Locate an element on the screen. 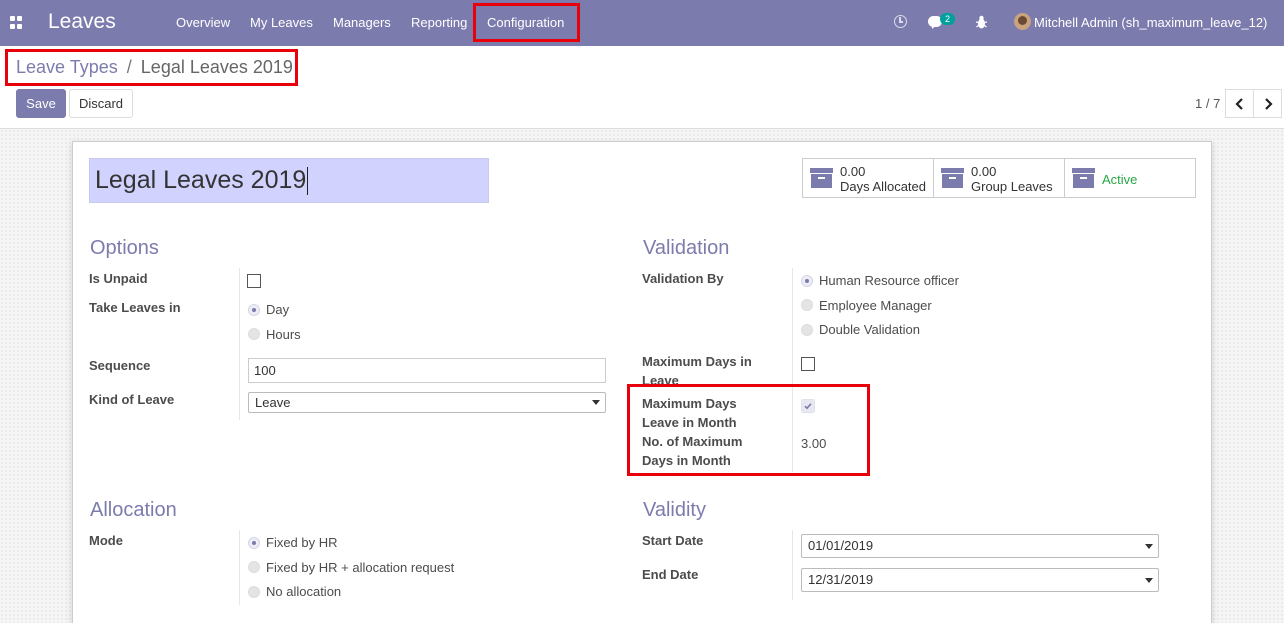 This screenshot has height=623, width=1284. active-toggle-button: Active is located at coordinates (1130, 178).